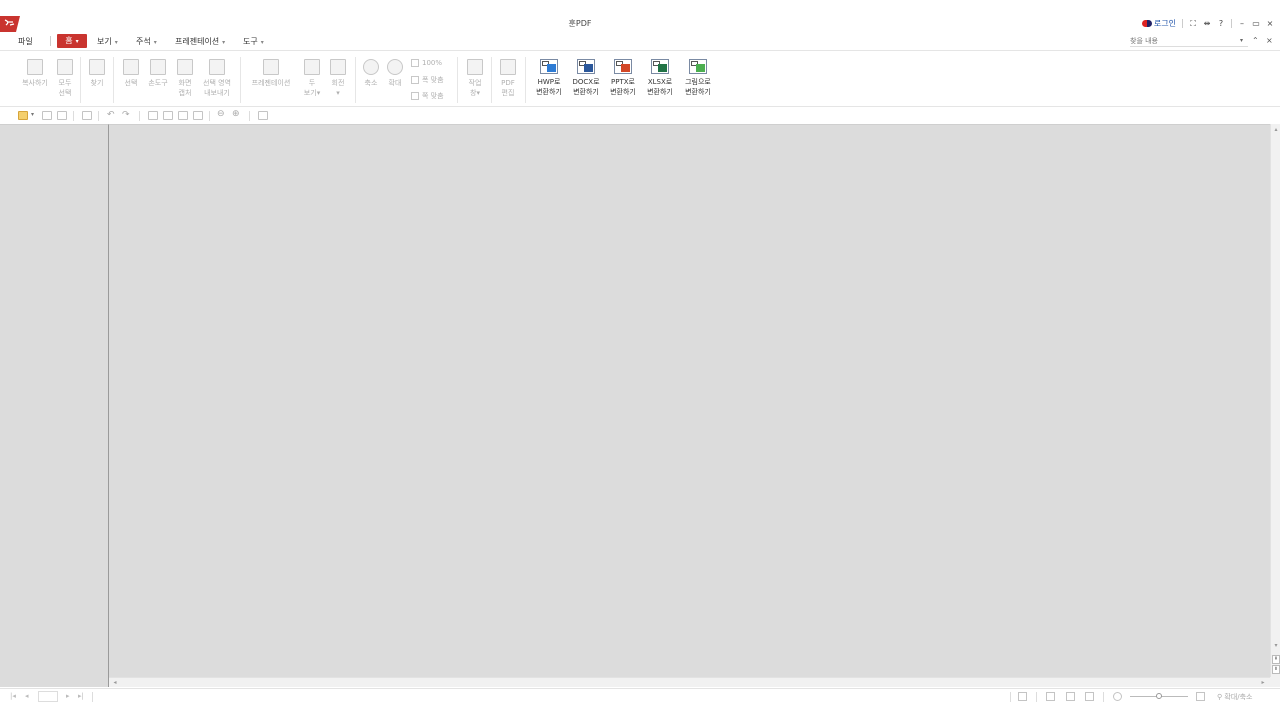 This screenshot has width=1280, height=720. What do you see at coordinates (1256, 23) in the screenshot?
I see `restore-button: ▭` at bounding box center [1256, 23].